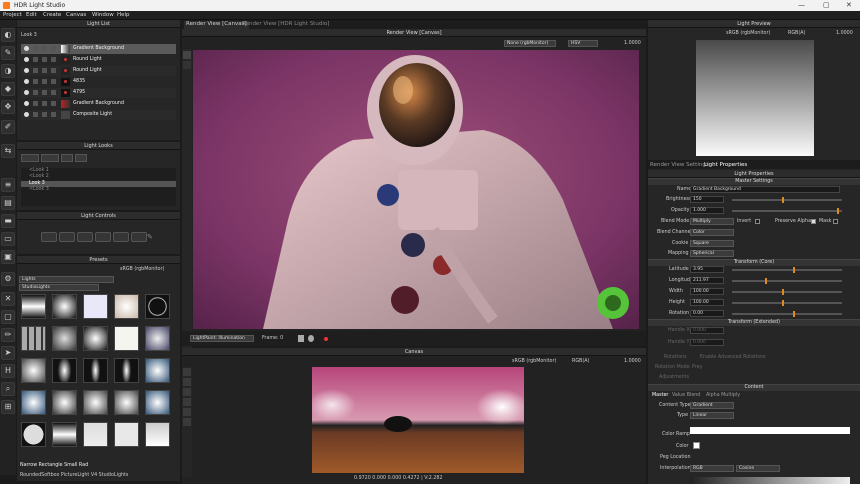  What do you see at coordinates (787, 314) in the screenshot?
I see `rotation-slider` at bounding box center [787, 314].